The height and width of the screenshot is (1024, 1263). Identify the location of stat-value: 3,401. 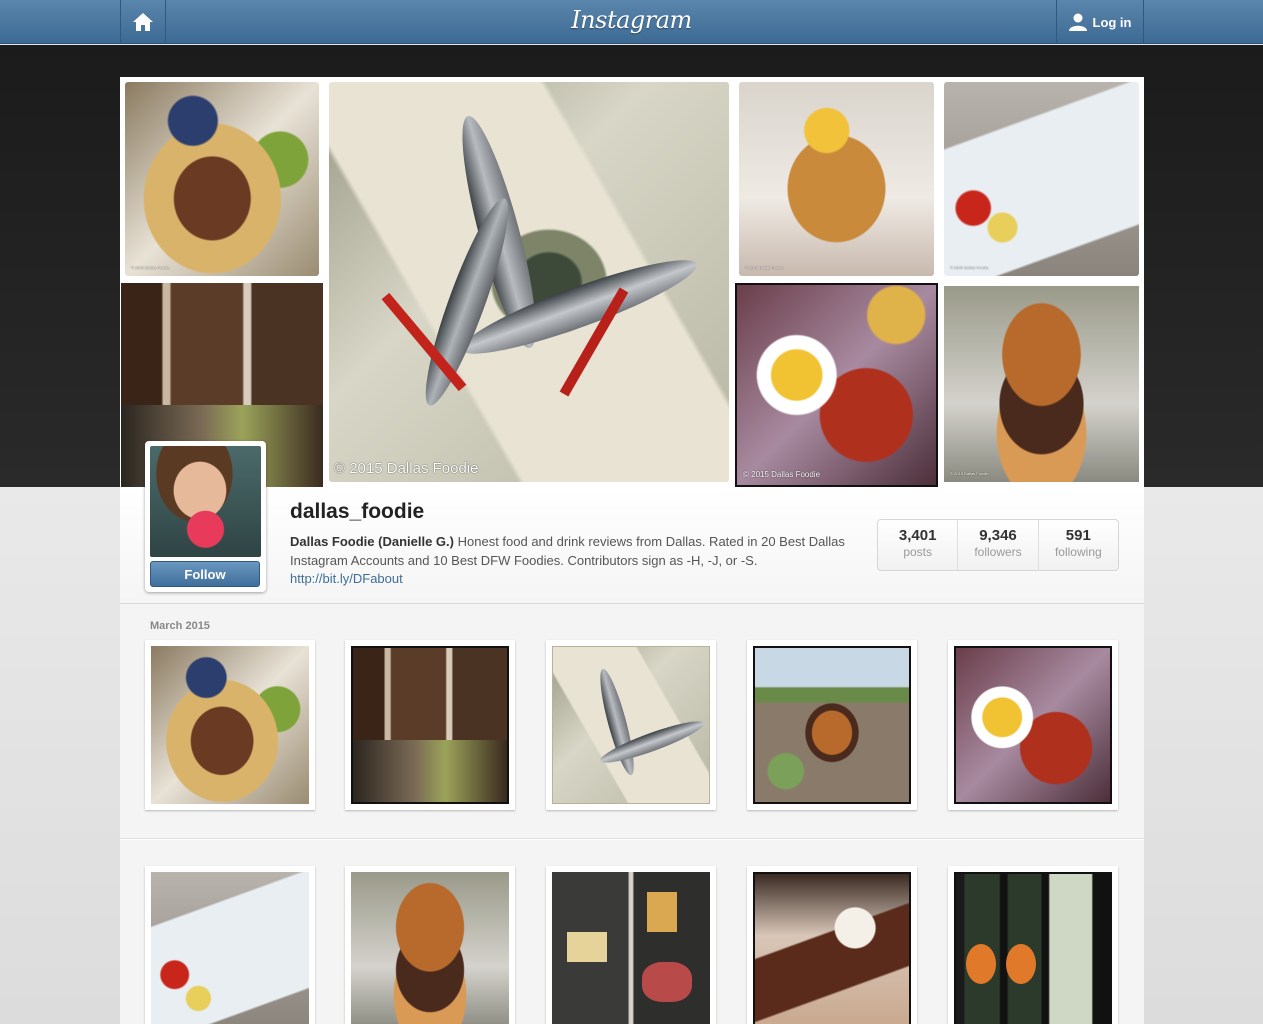
(917, 535).